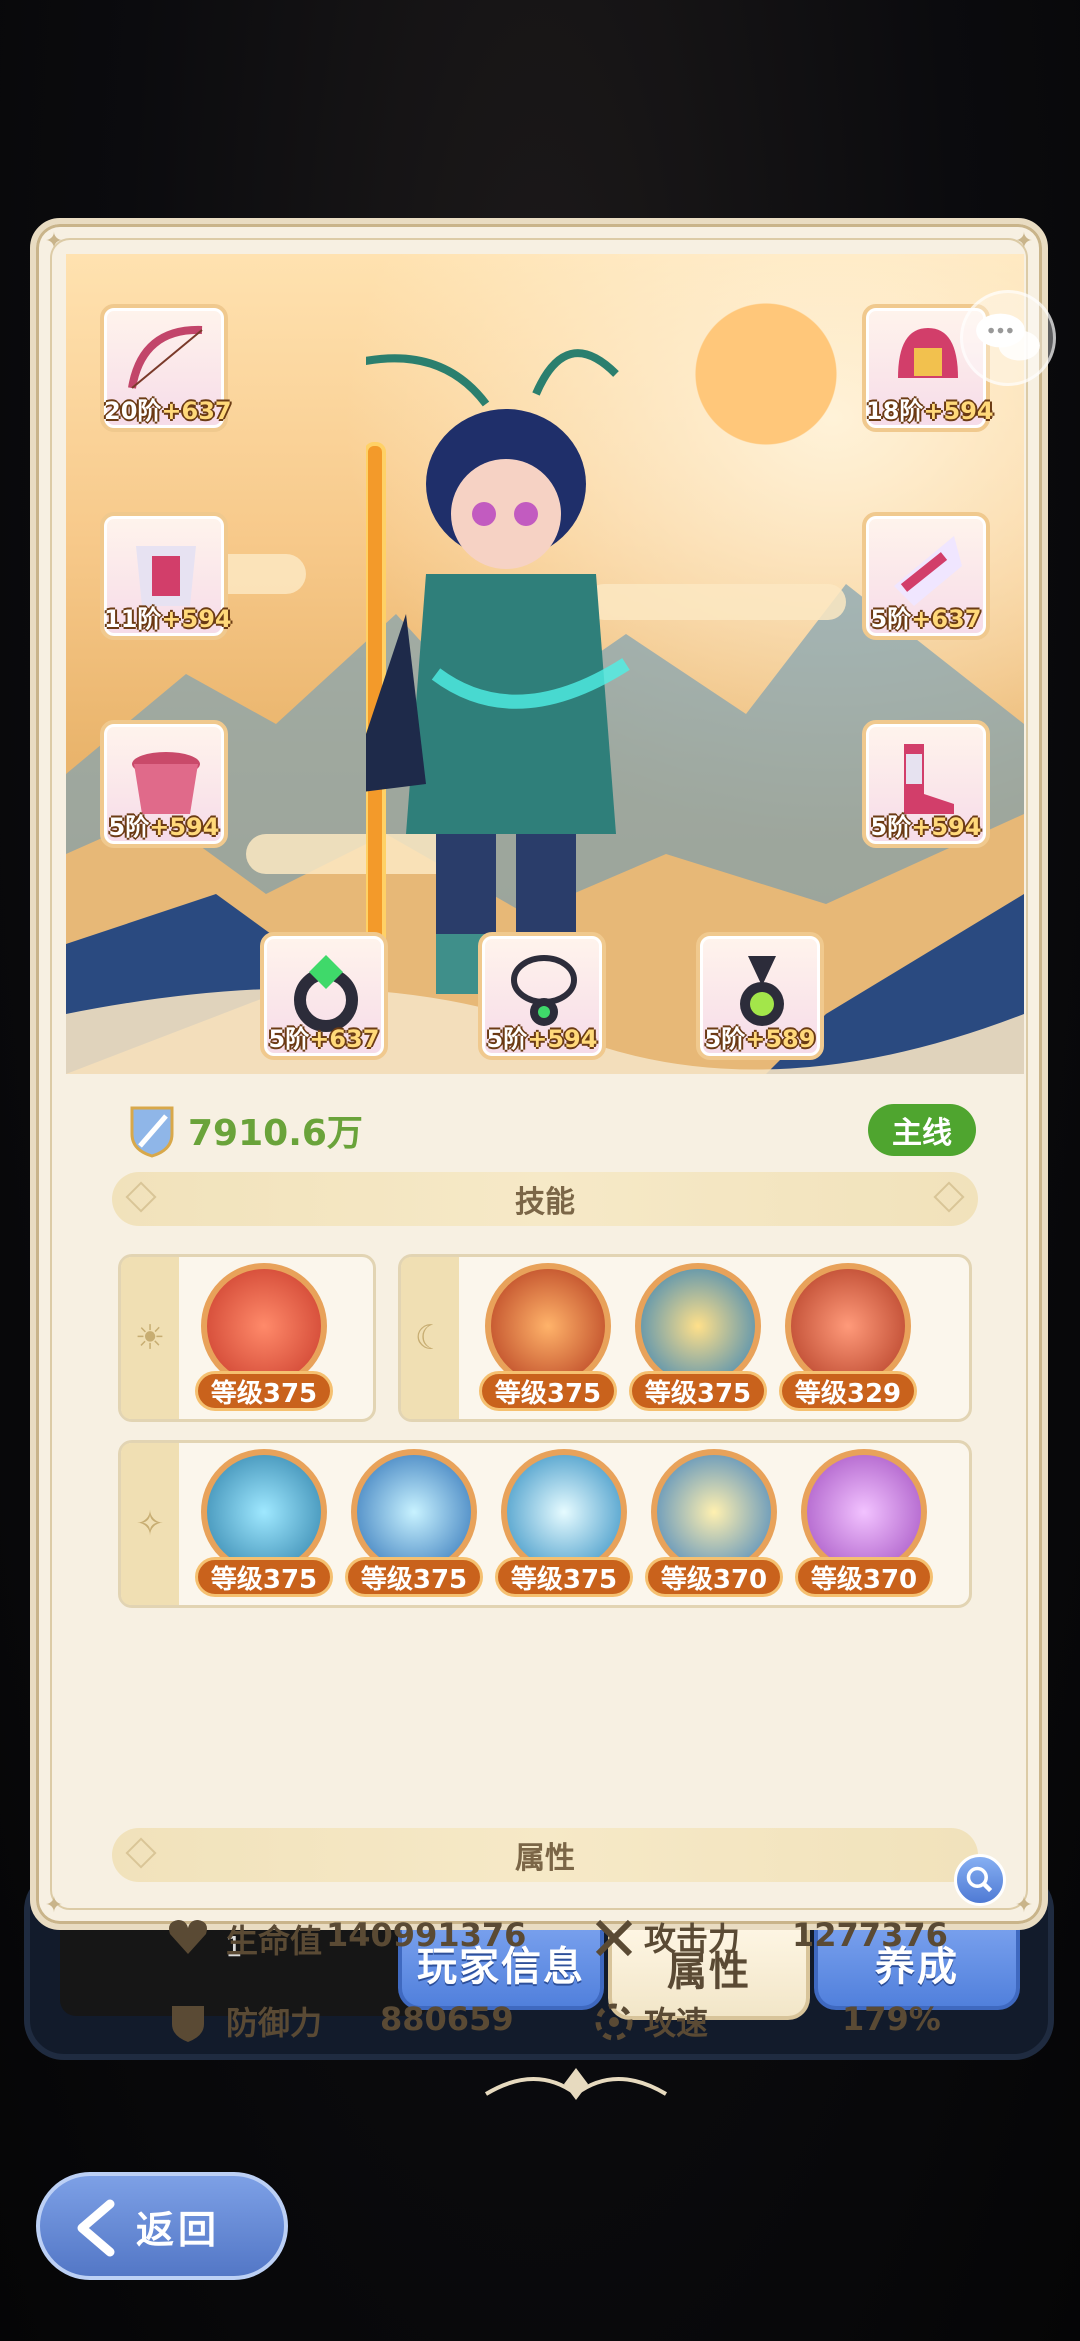 This screenshot has height=2341, width=1080. What do you see at coordinates (848, 1391) in the screenshot?
I see `skill-level: 等级329` at bounding box center [848, 1391].